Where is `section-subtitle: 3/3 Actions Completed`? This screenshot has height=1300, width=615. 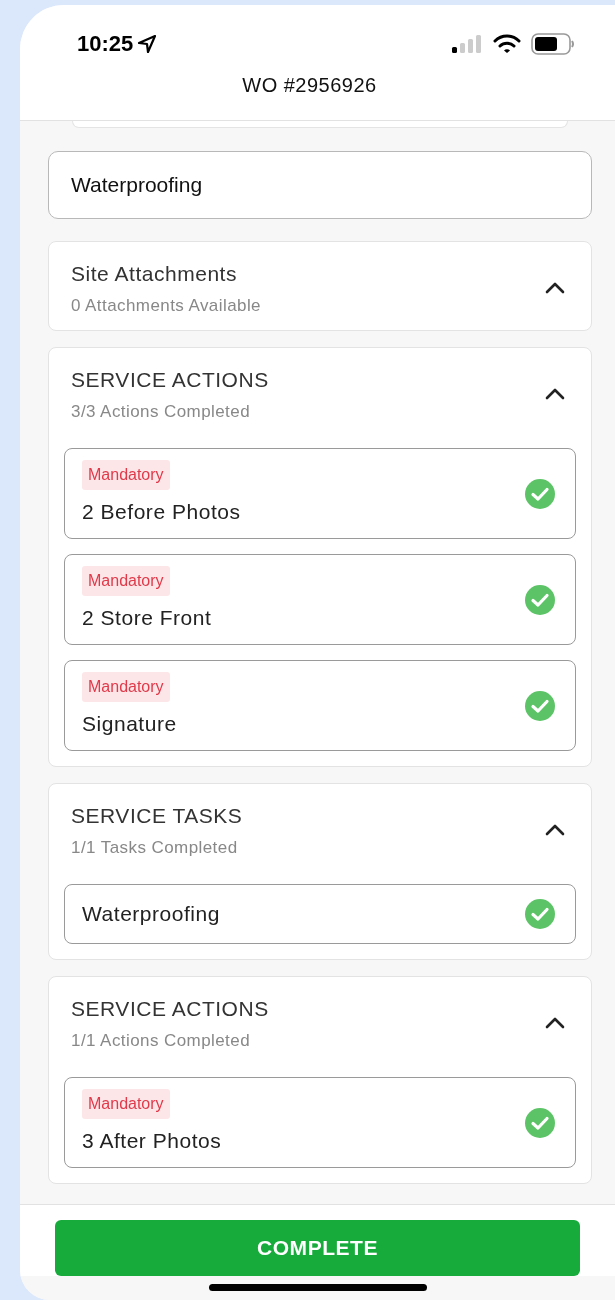
section-subtitle: 3/3 Actions Completed is located at coordinates (161, 411).